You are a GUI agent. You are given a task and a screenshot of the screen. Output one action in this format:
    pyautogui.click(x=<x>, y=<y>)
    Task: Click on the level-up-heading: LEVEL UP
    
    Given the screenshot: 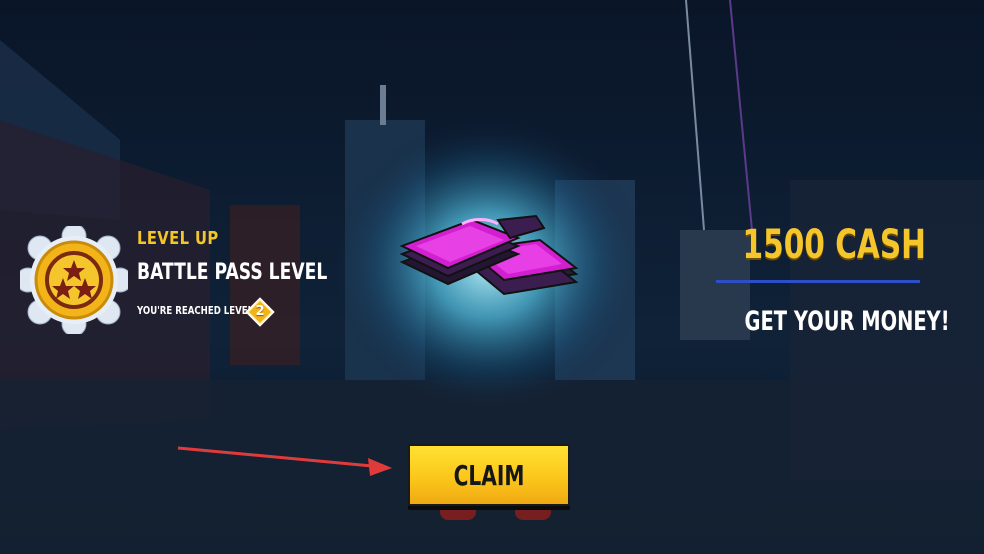 What is the action you would take?
    pyautogui.click(x=178, y=238)
    